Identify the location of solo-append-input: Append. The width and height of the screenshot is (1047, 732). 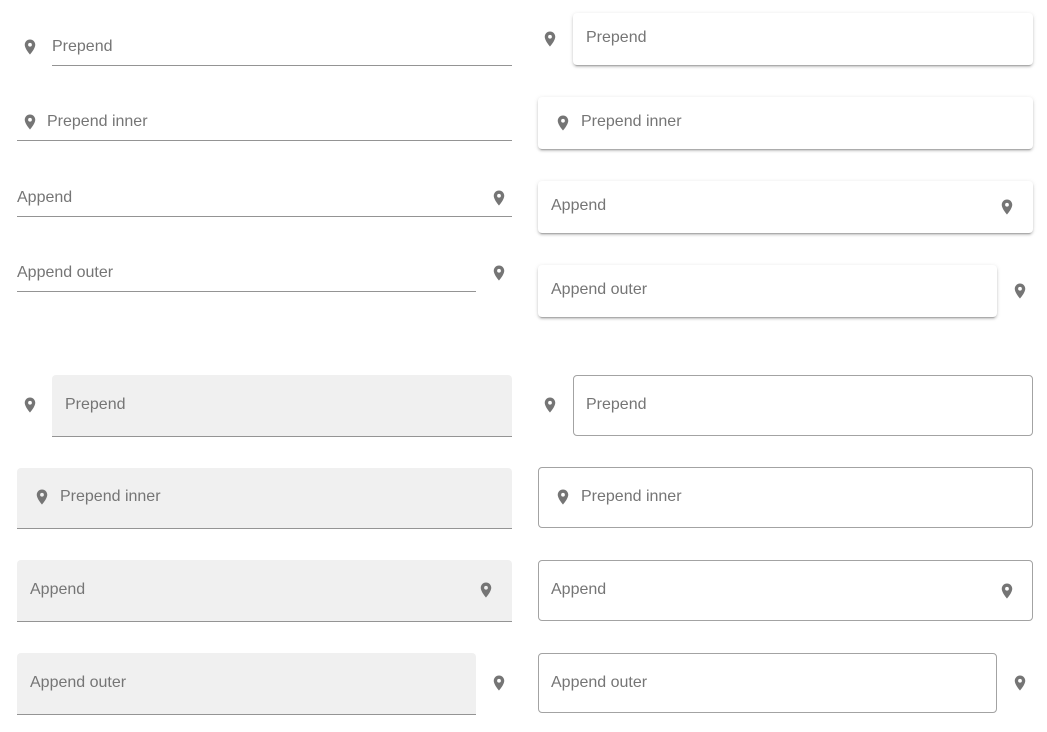
(785, 207).